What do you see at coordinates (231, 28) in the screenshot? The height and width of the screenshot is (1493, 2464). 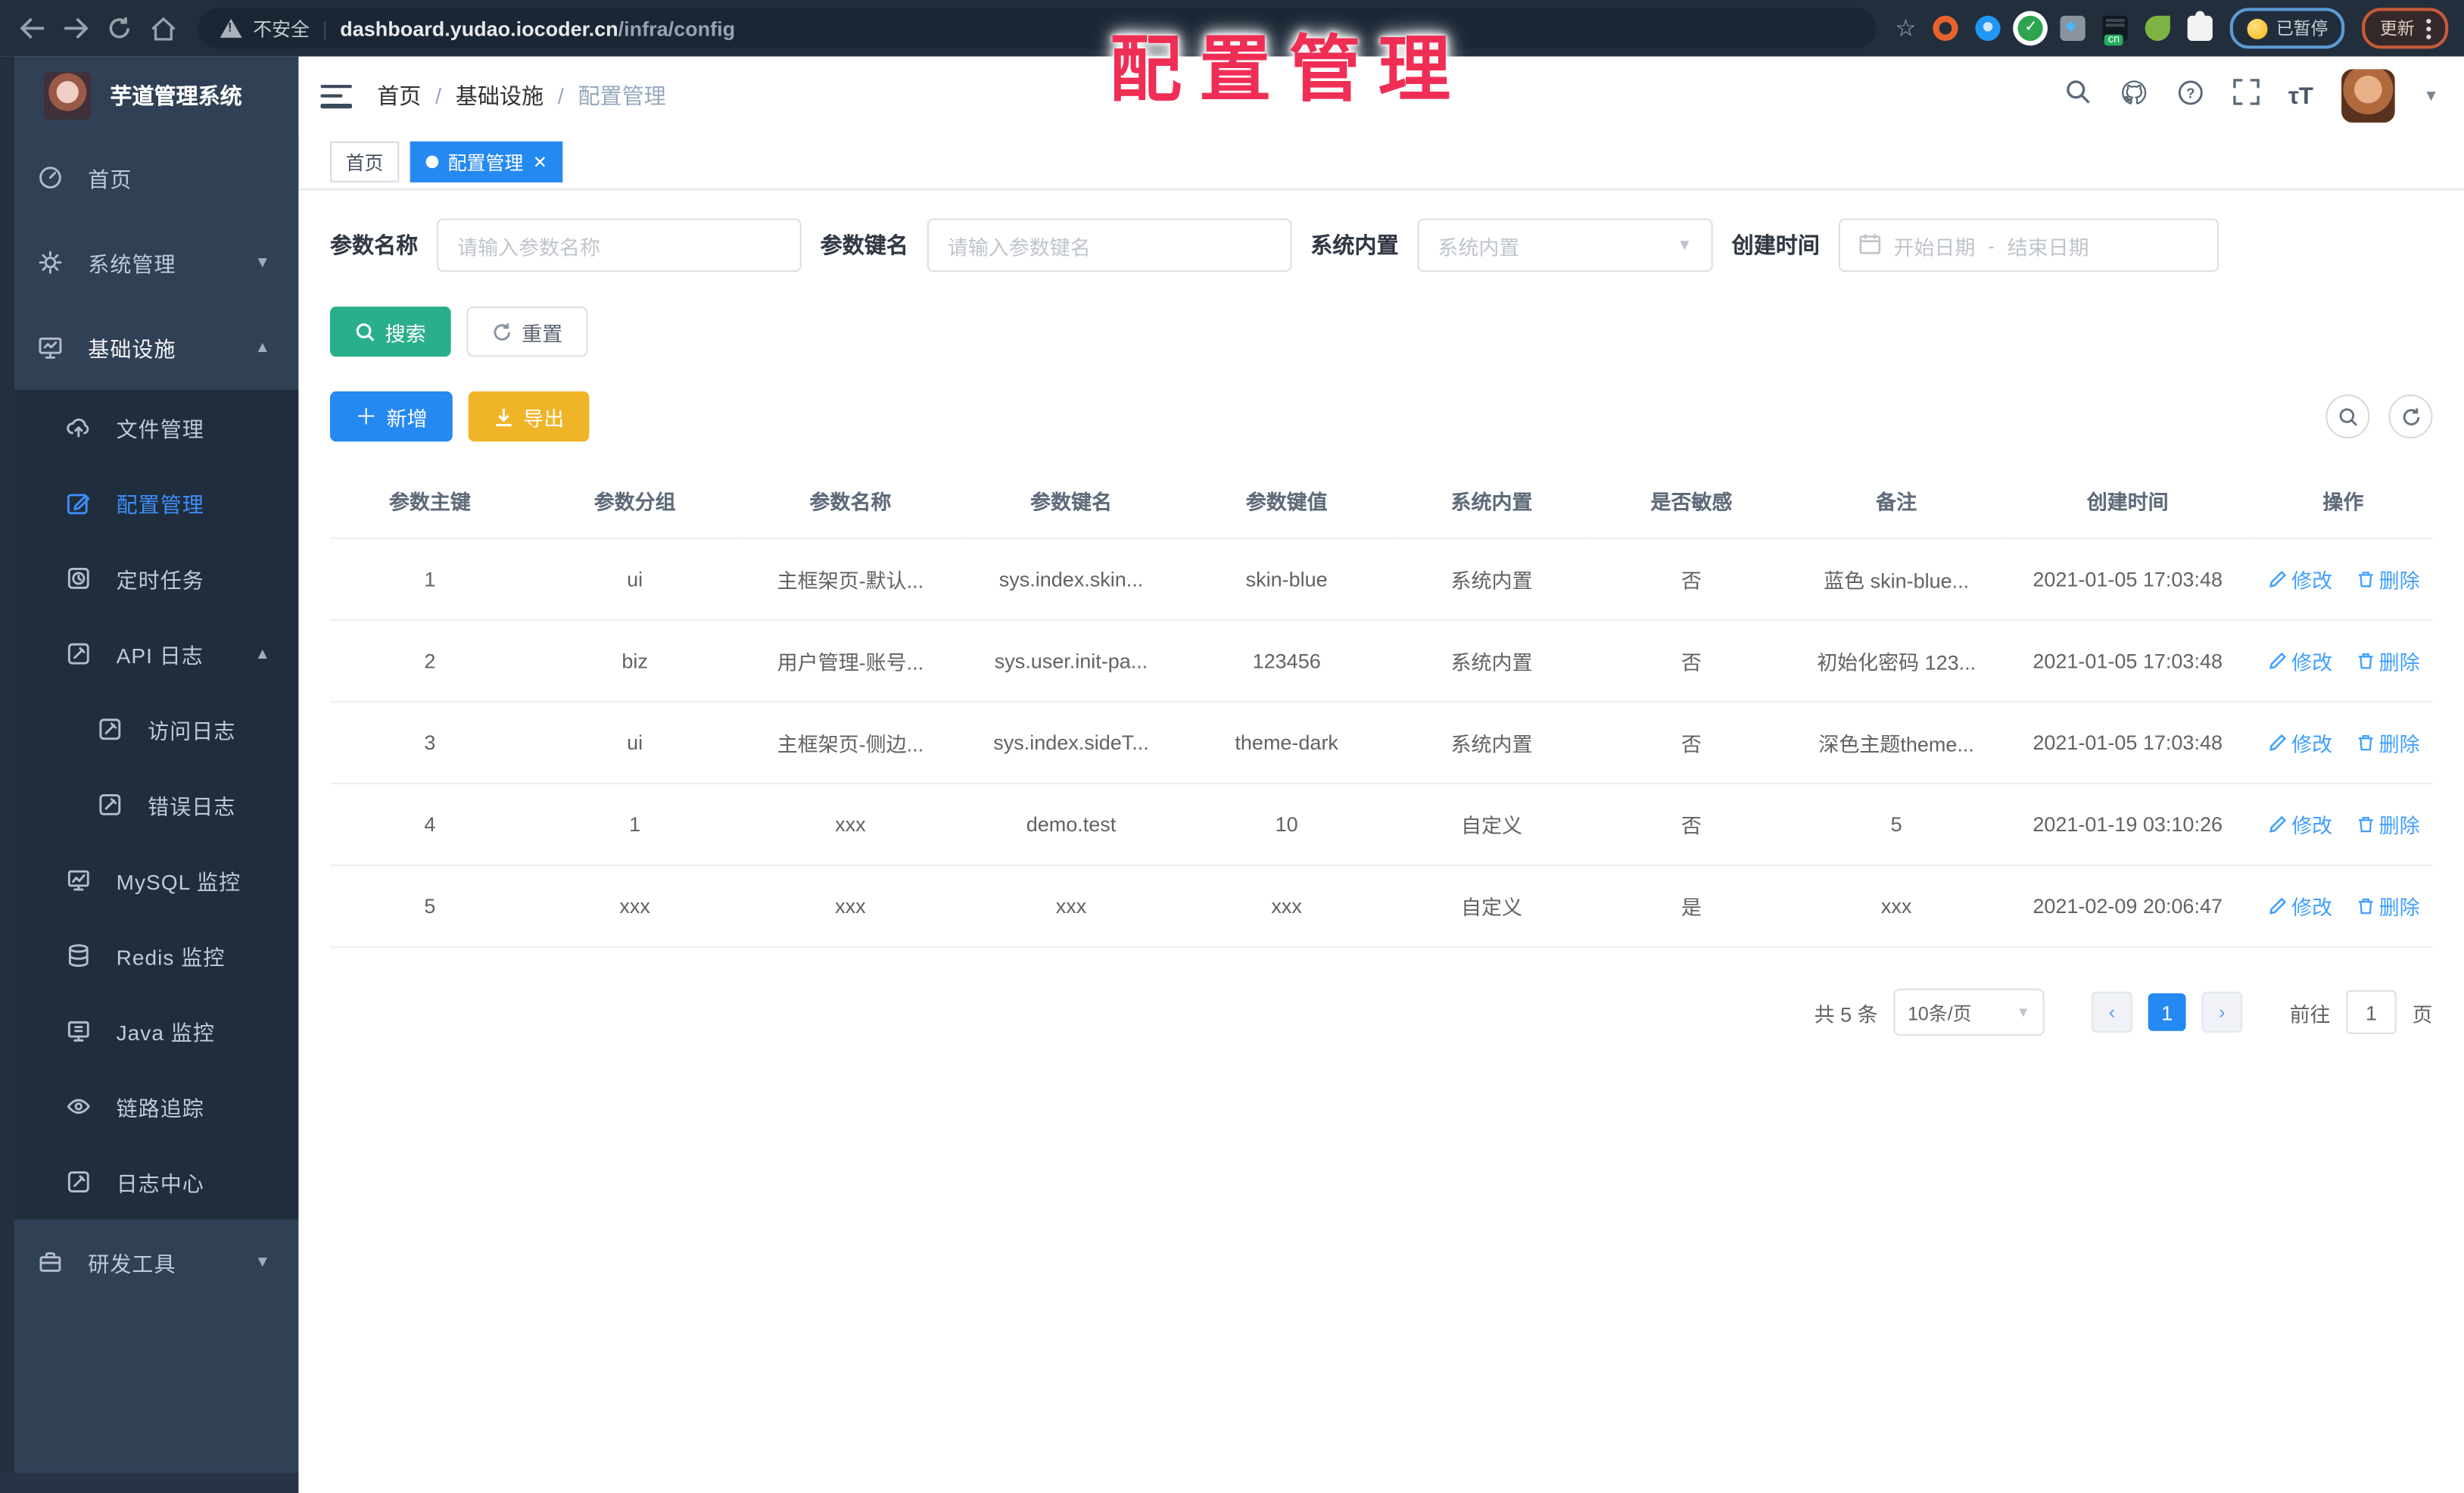 I see `insecure-warning-icon` at bounding box center [231, 28].